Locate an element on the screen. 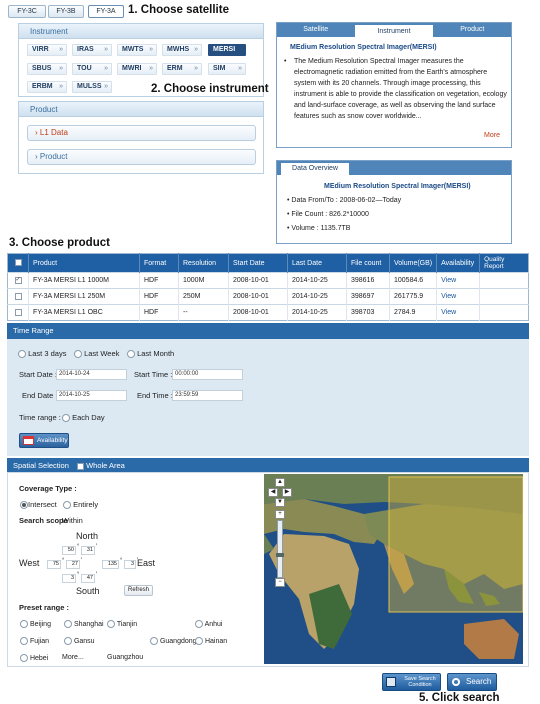  tab-fy3c: FY-3C is located at coordinates (27, 11).